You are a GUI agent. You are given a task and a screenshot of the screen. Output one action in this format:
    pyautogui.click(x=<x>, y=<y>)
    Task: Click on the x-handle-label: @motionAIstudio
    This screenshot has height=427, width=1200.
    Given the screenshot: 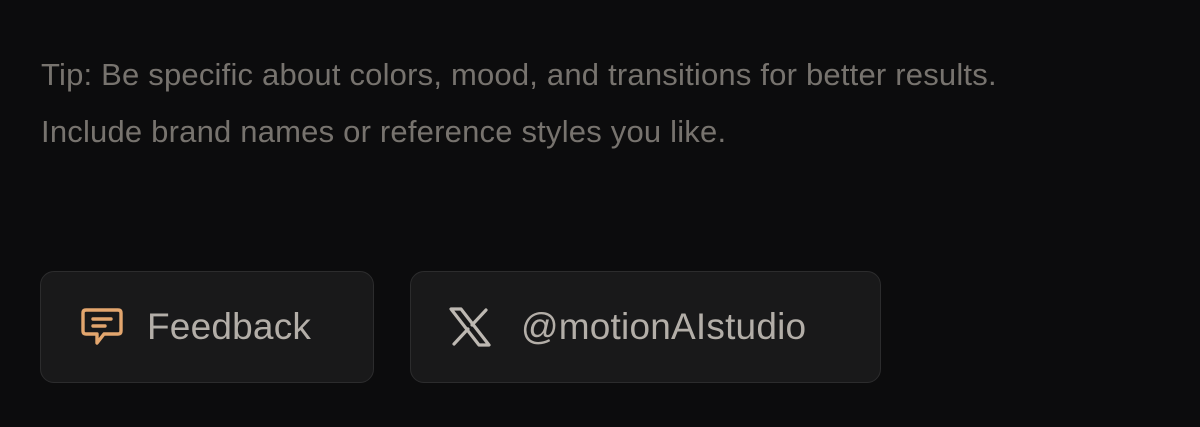 What is the action you would take?
    pyautogui.click(x=664, y=326)
    